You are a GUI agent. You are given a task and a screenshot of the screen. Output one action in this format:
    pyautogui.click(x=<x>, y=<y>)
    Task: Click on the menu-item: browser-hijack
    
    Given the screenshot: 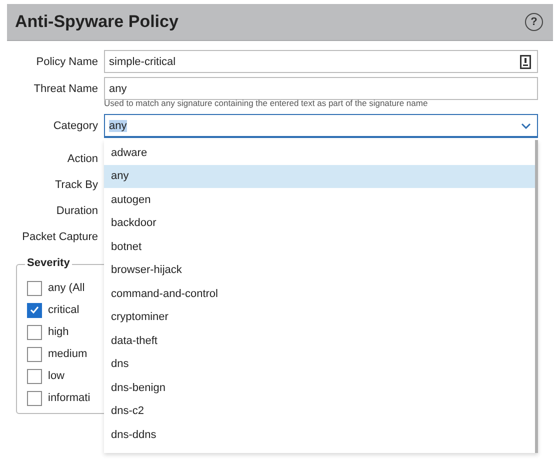 What is the action you would take?
    pyautogui.click(x=319, y=270)
    